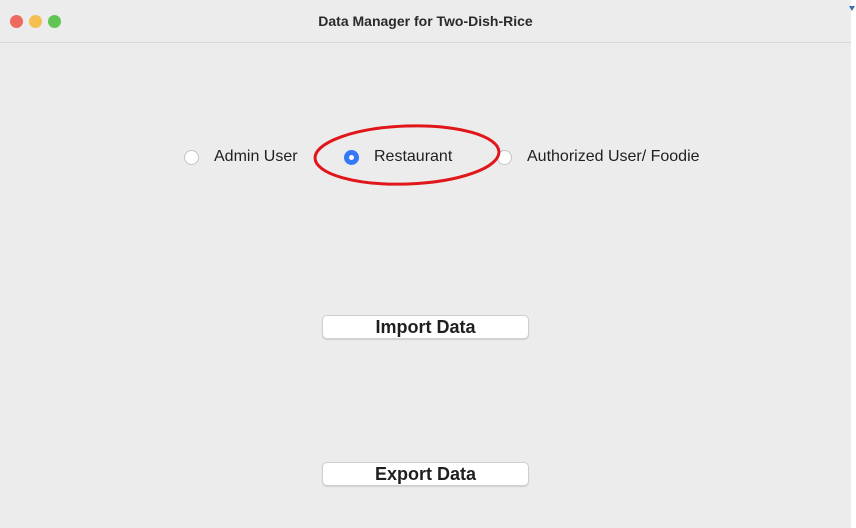  What do you see at coordinates (413, 156) in the screenshot?
I see `radio-label-restaurant: Restaurant` at bounding box center [413, 156].